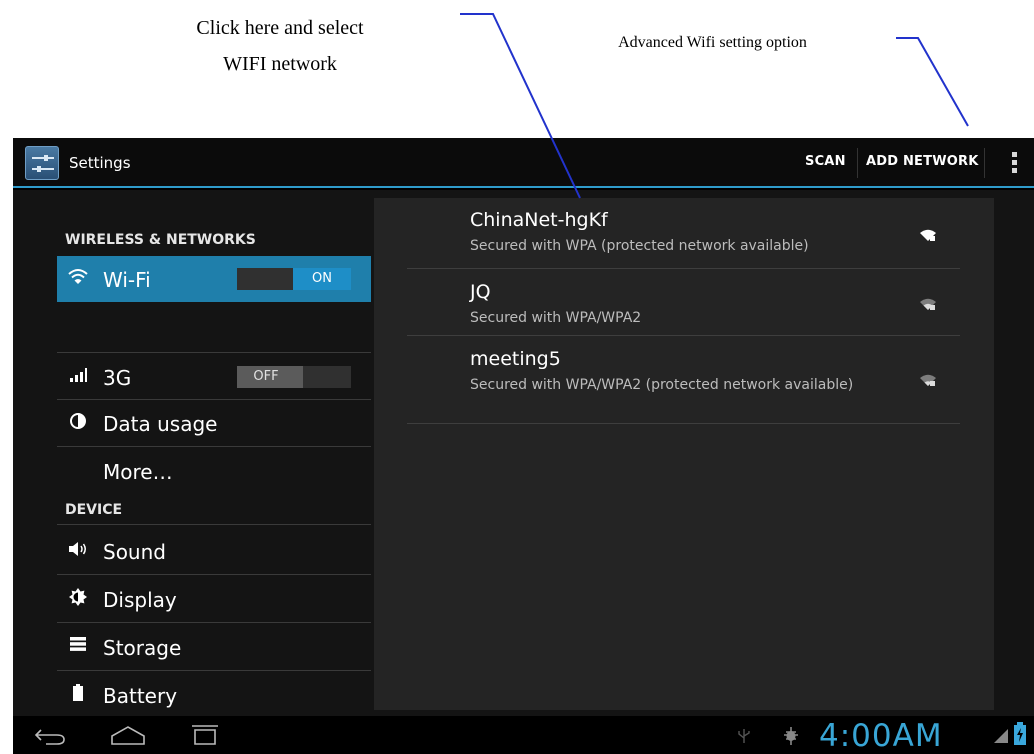 The width and height of the screenshot is (1034, 754). I want to click on sidebar-item-display: Display, so click(214, 599).